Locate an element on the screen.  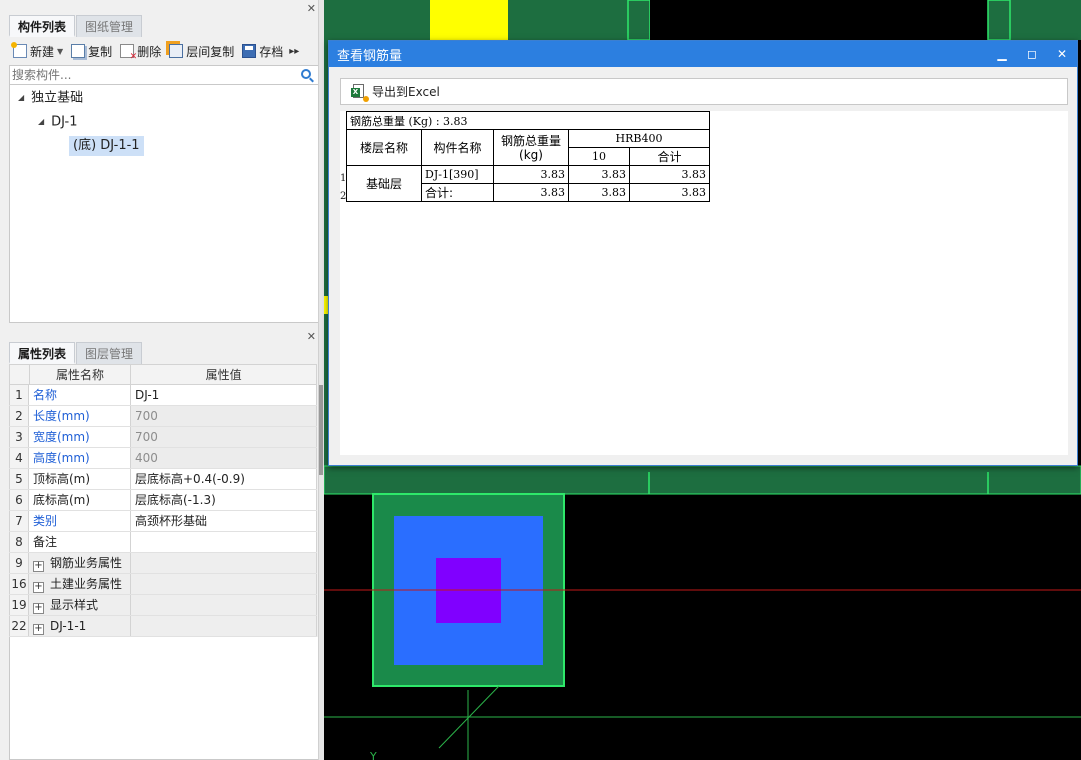
floor-copy-button: 层间复制 is located at coordinates (201, 51).